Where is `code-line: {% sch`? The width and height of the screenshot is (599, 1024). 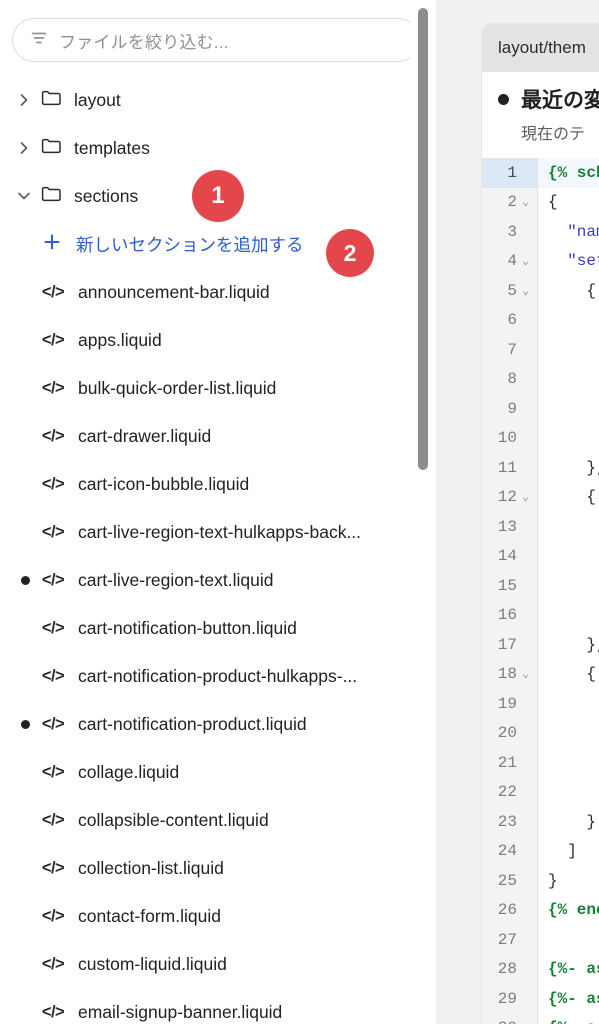
code-line: {% sch is located at coordinates (568, 173).